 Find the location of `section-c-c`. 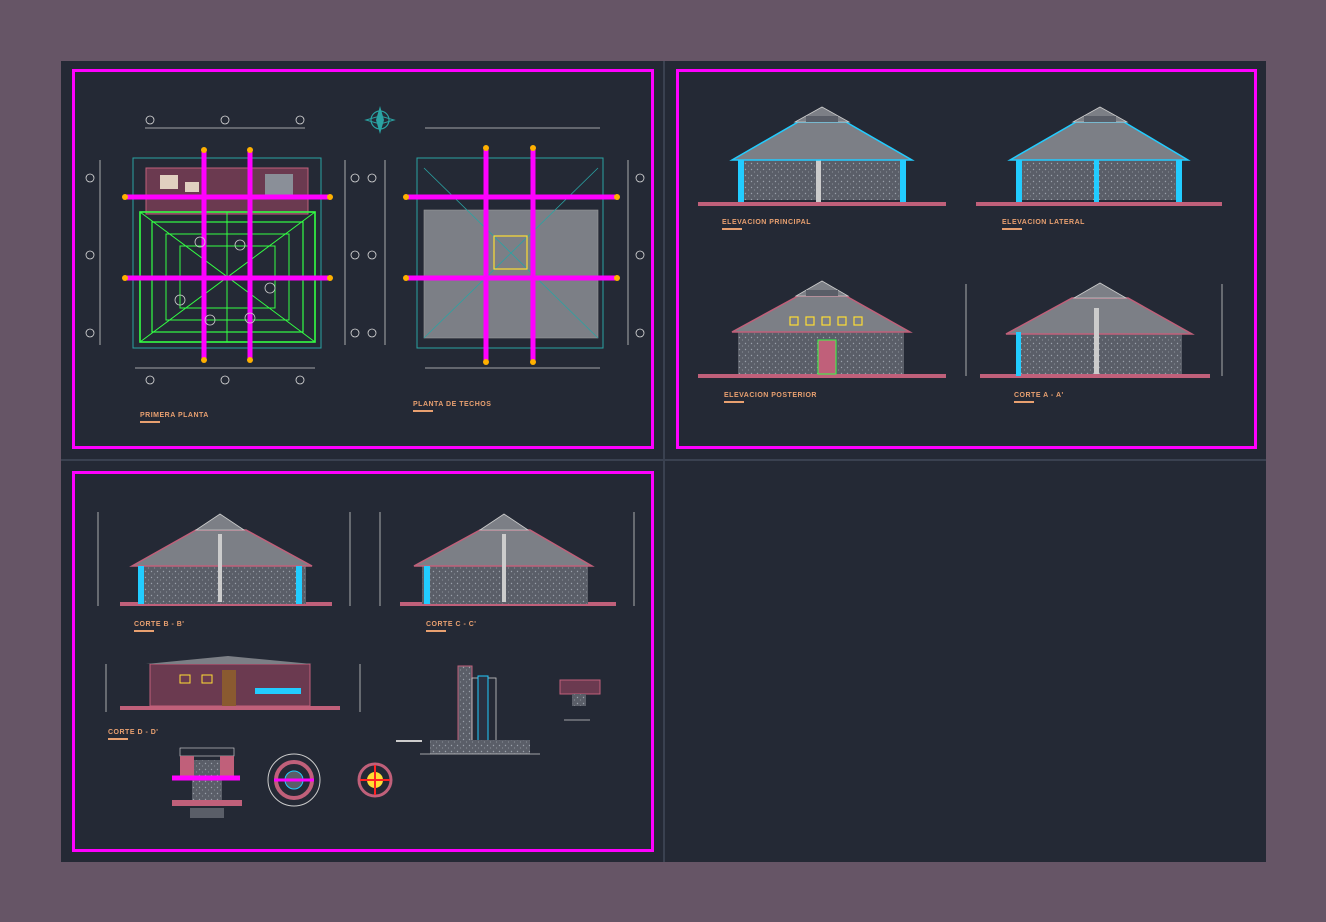

section-c-c is located at coordinates (507, 559).